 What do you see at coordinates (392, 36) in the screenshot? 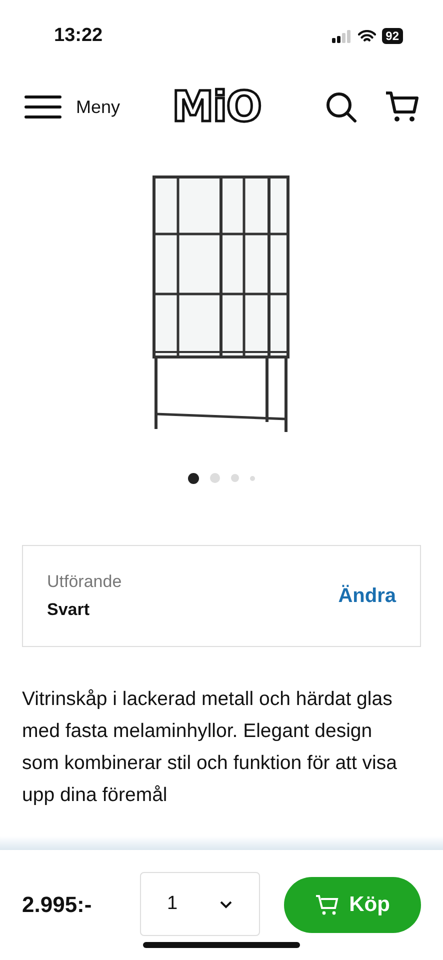
I see `battery-level: 92` at bounding box center [392, 36].